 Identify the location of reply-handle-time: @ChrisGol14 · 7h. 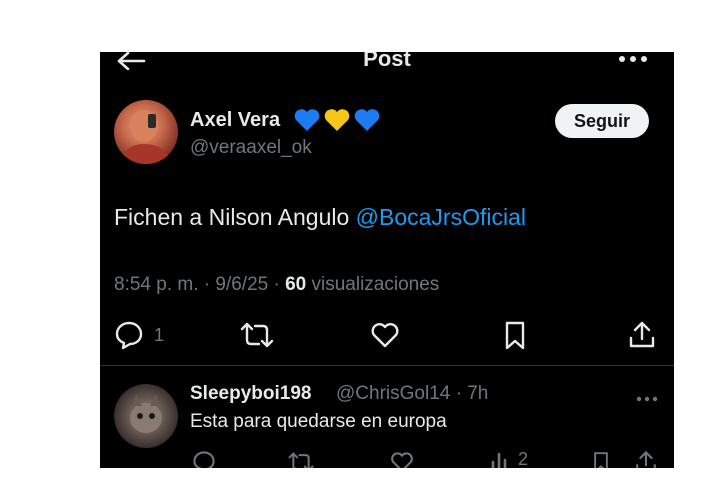
(412, 394).